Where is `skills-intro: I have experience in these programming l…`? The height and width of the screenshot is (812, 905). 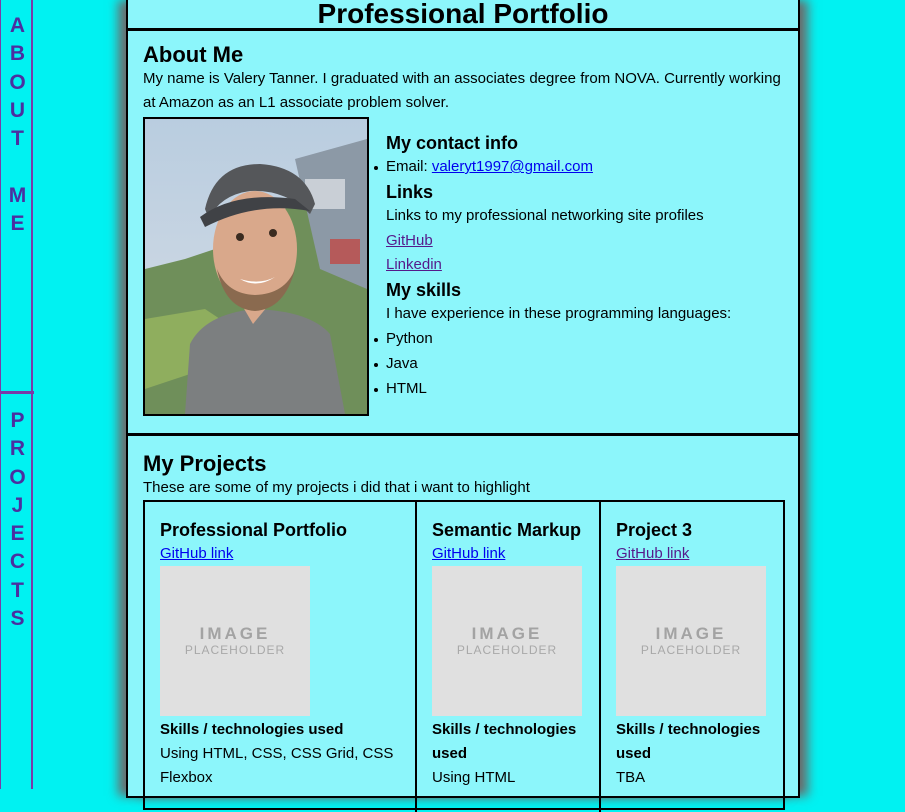 skills-intro: I have experience in these programming l… is located at coordinates (559, 314).